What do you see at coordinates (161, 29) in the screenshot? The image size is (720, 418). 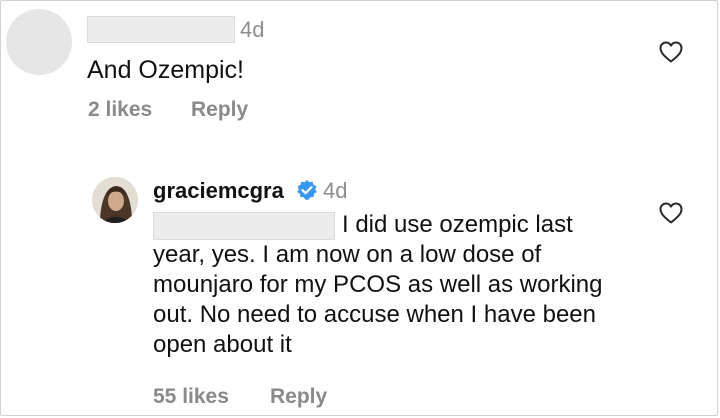 I see `redacted-username` at bounding box center [161, 29].